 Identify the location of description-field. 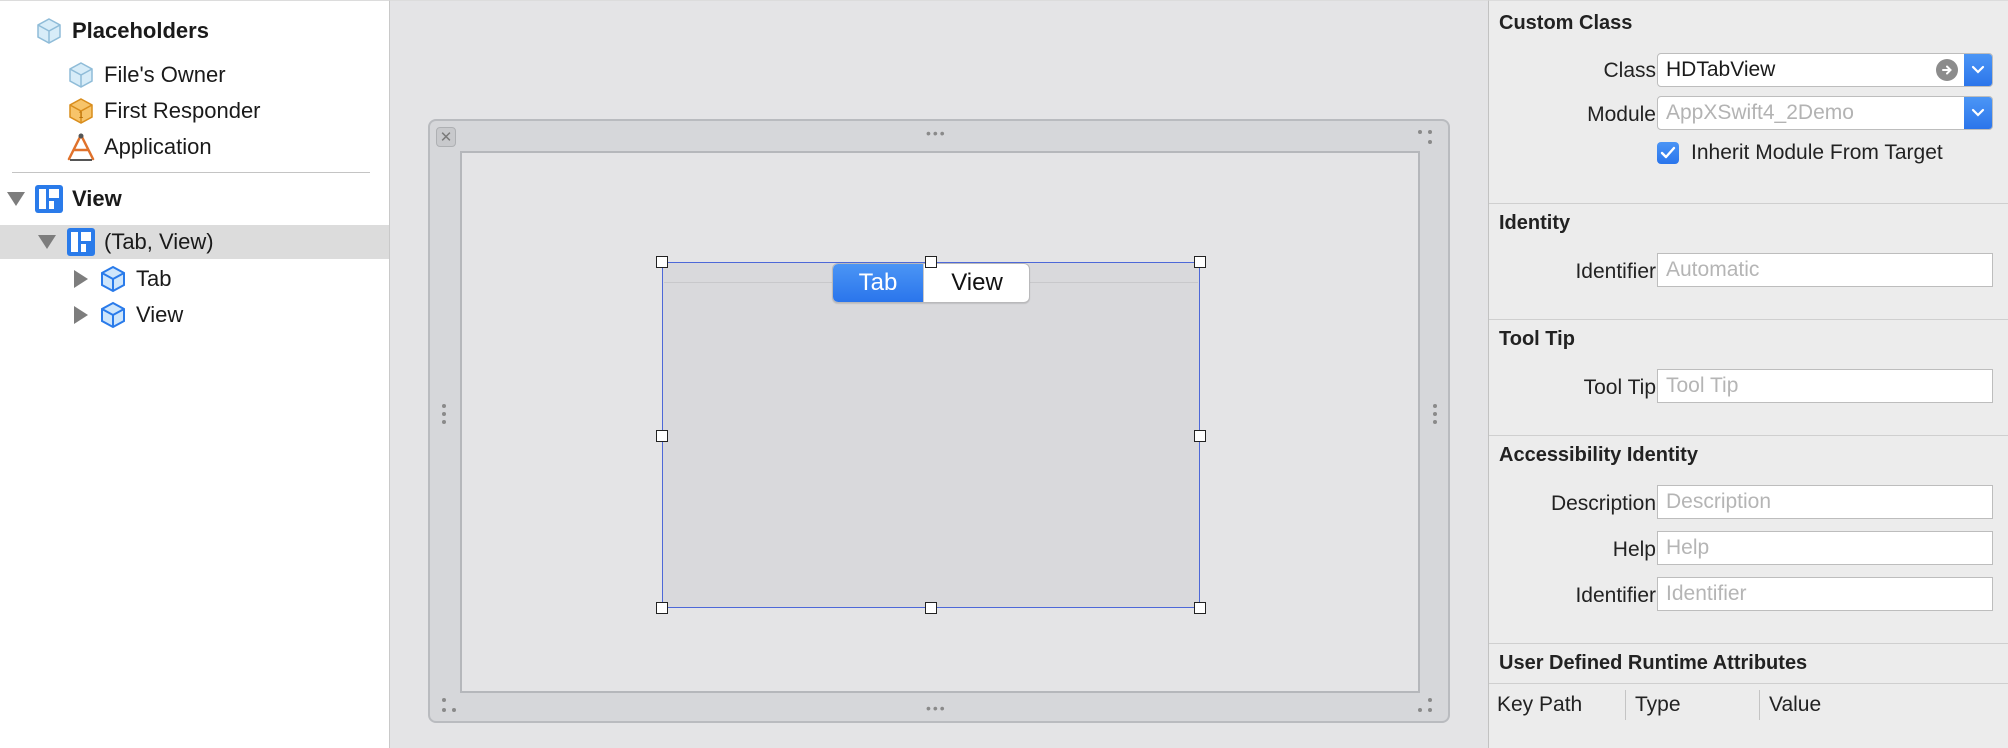
(1825, 502).